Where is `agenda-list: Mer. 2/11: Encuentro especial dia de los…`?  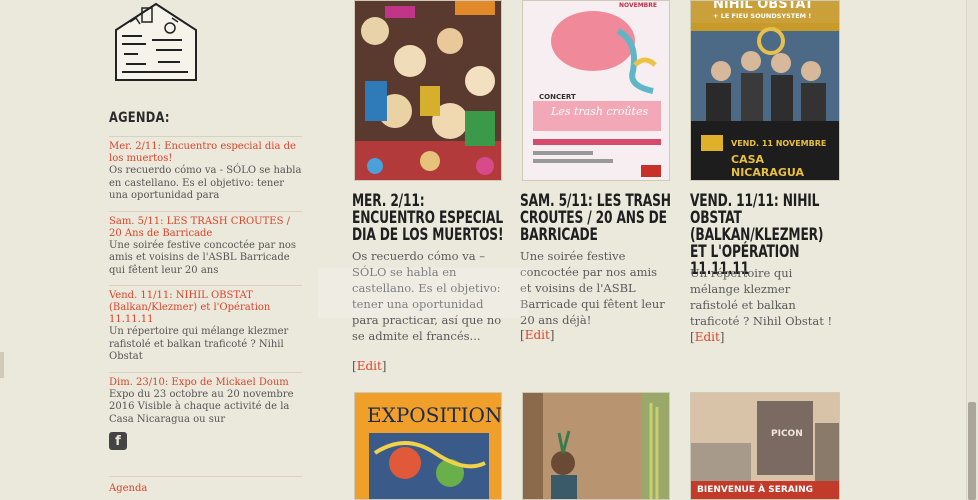
agenda-list: Mer. 2/11: Encuentro especial dia de los… is located at coordinates (205, 285).